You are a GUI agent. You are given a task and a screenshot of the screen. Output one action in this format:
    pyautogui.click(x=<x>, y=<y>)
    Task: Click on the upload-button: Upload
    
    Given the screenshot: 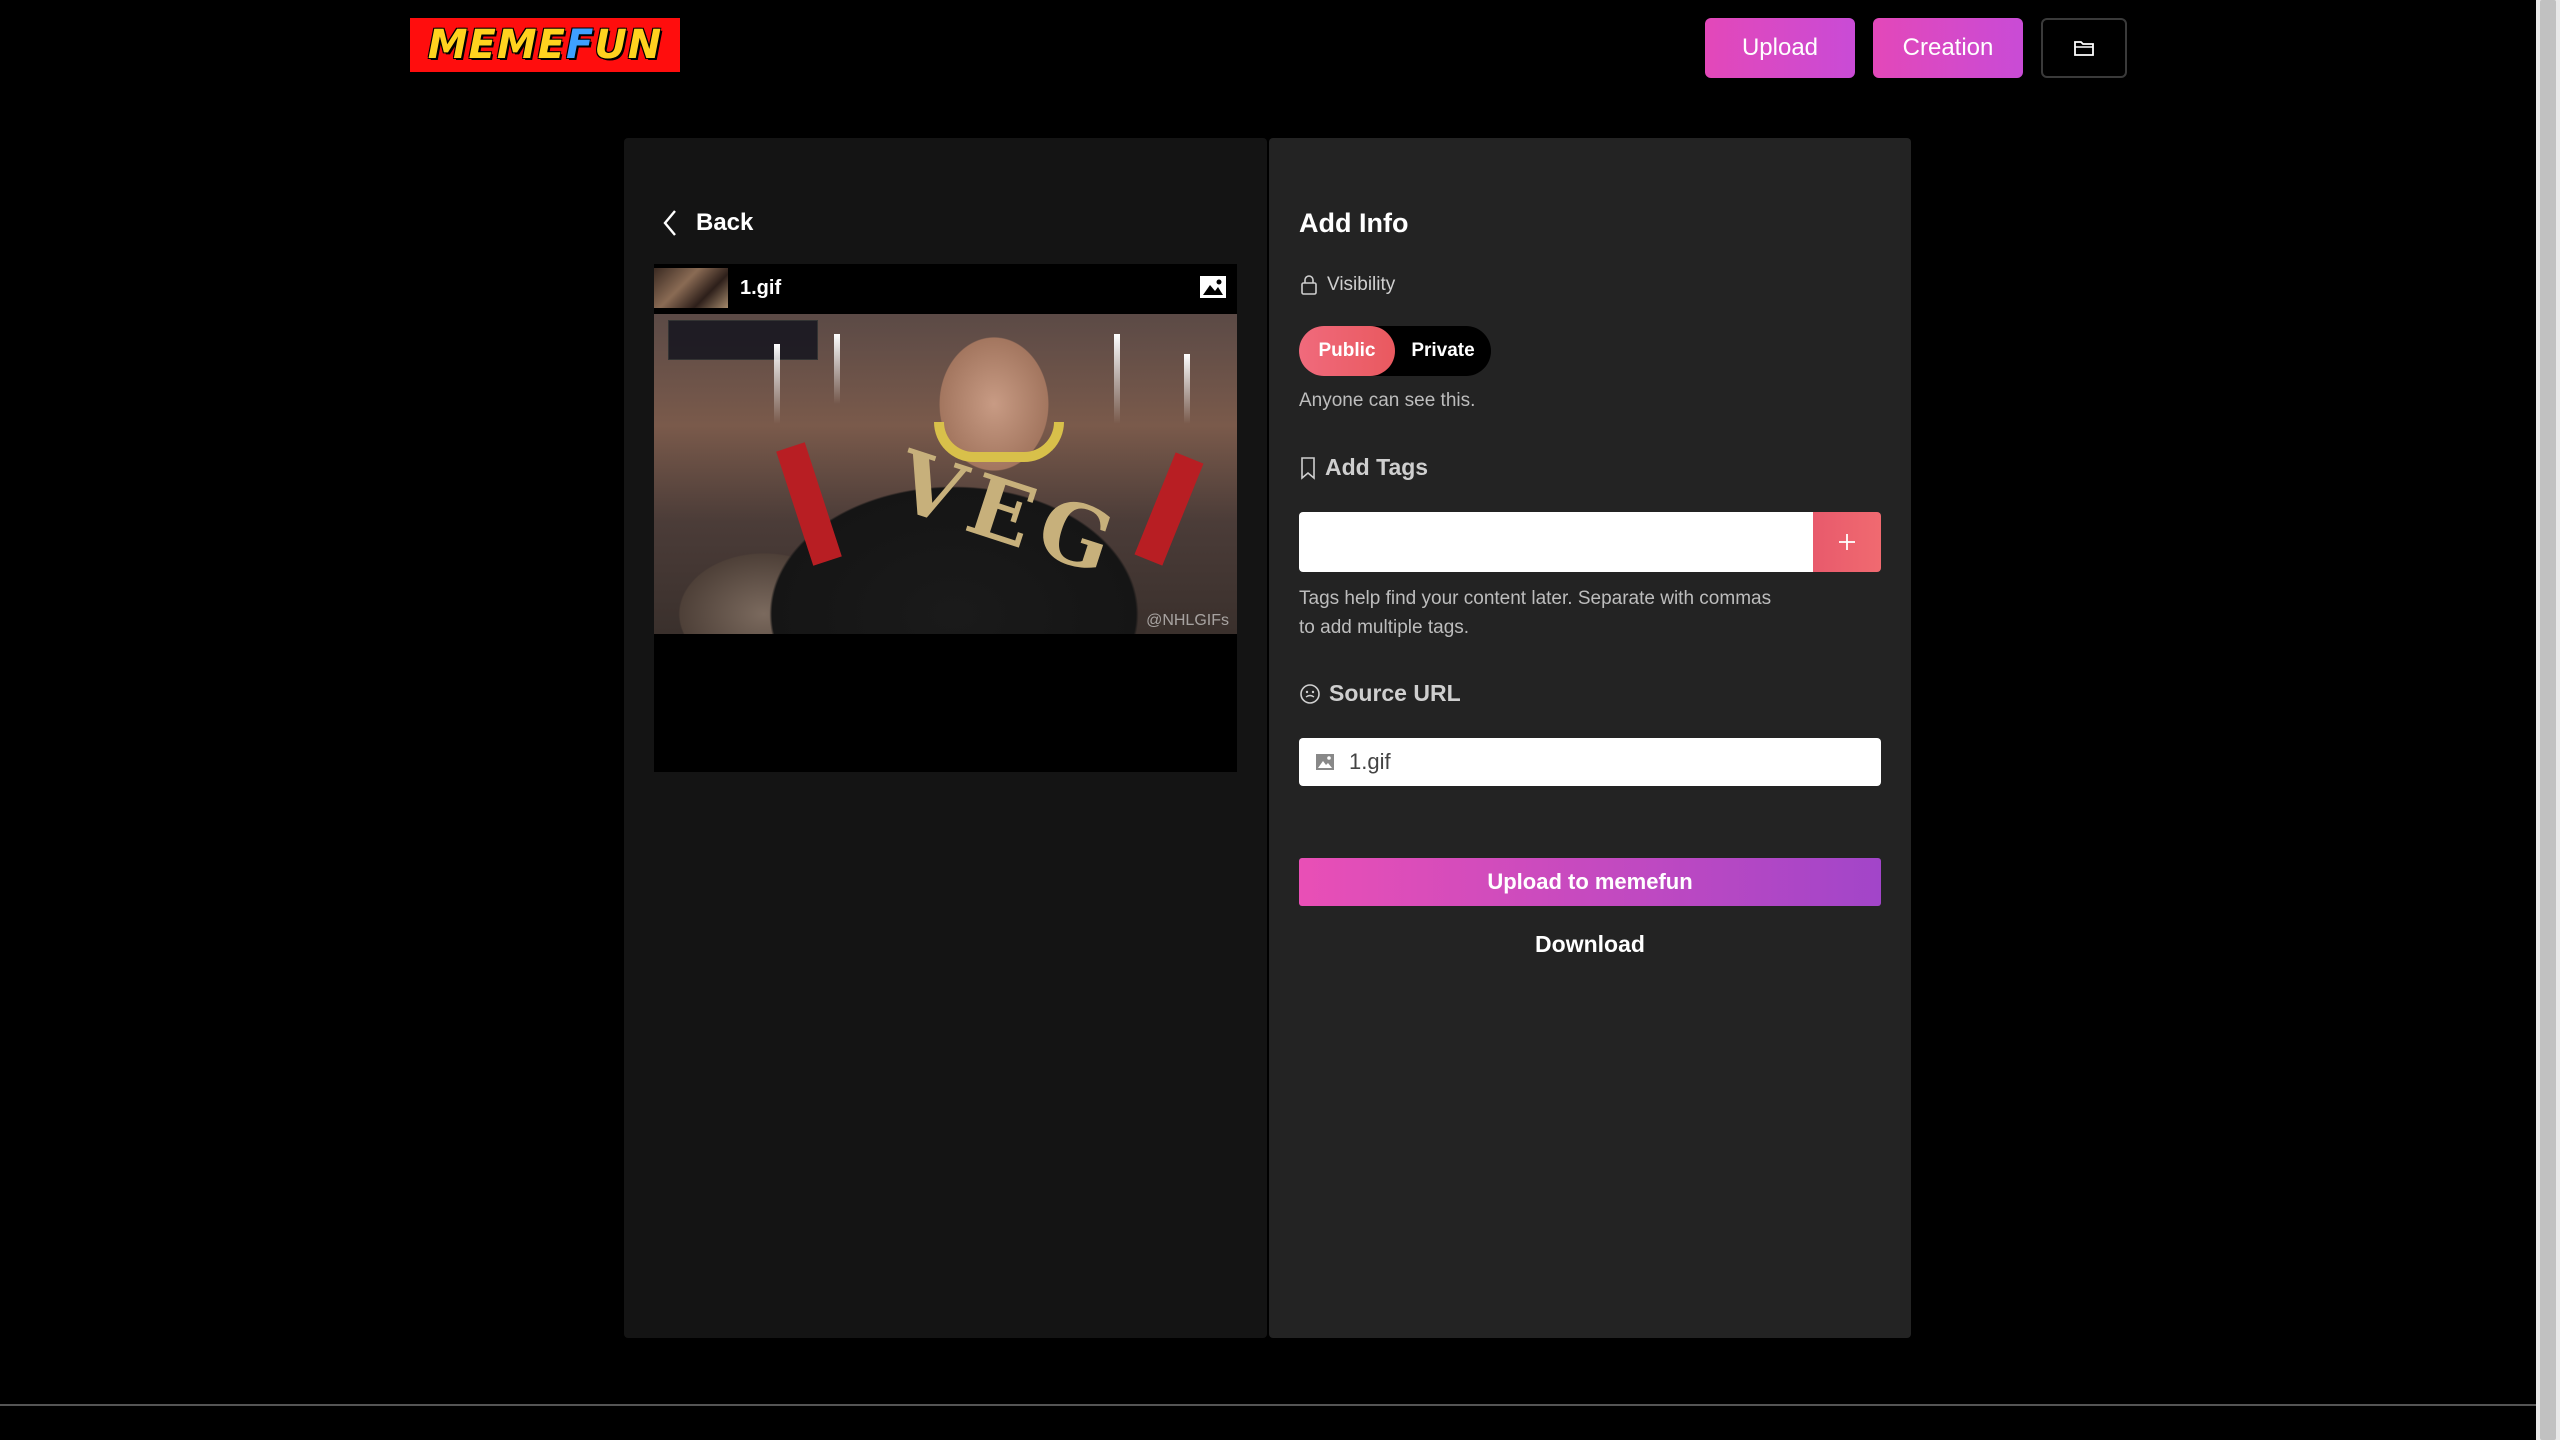 What is the action you would take?
    pyautogui.click(x=1780, y=48)
    